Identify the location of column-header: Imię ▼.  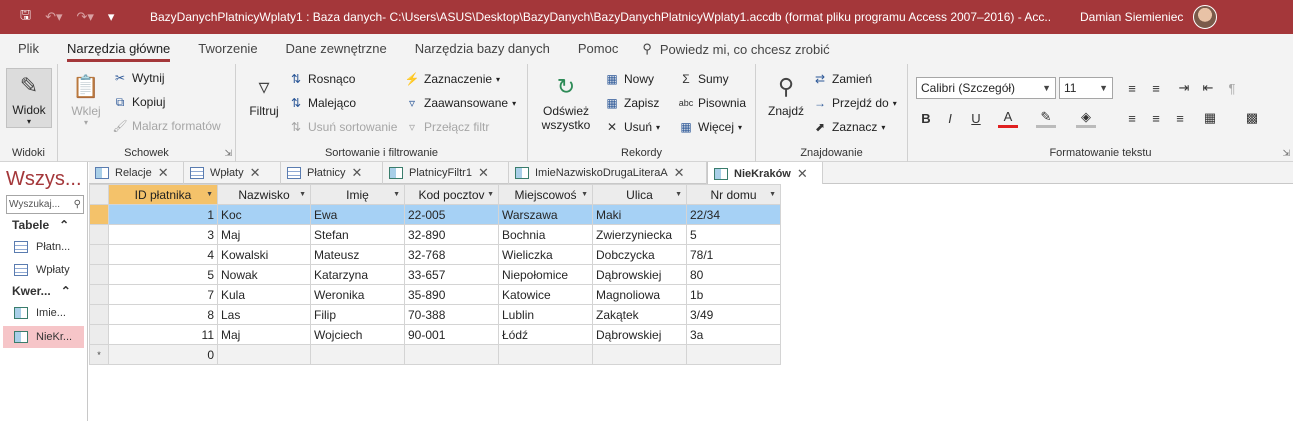
(357, 194).